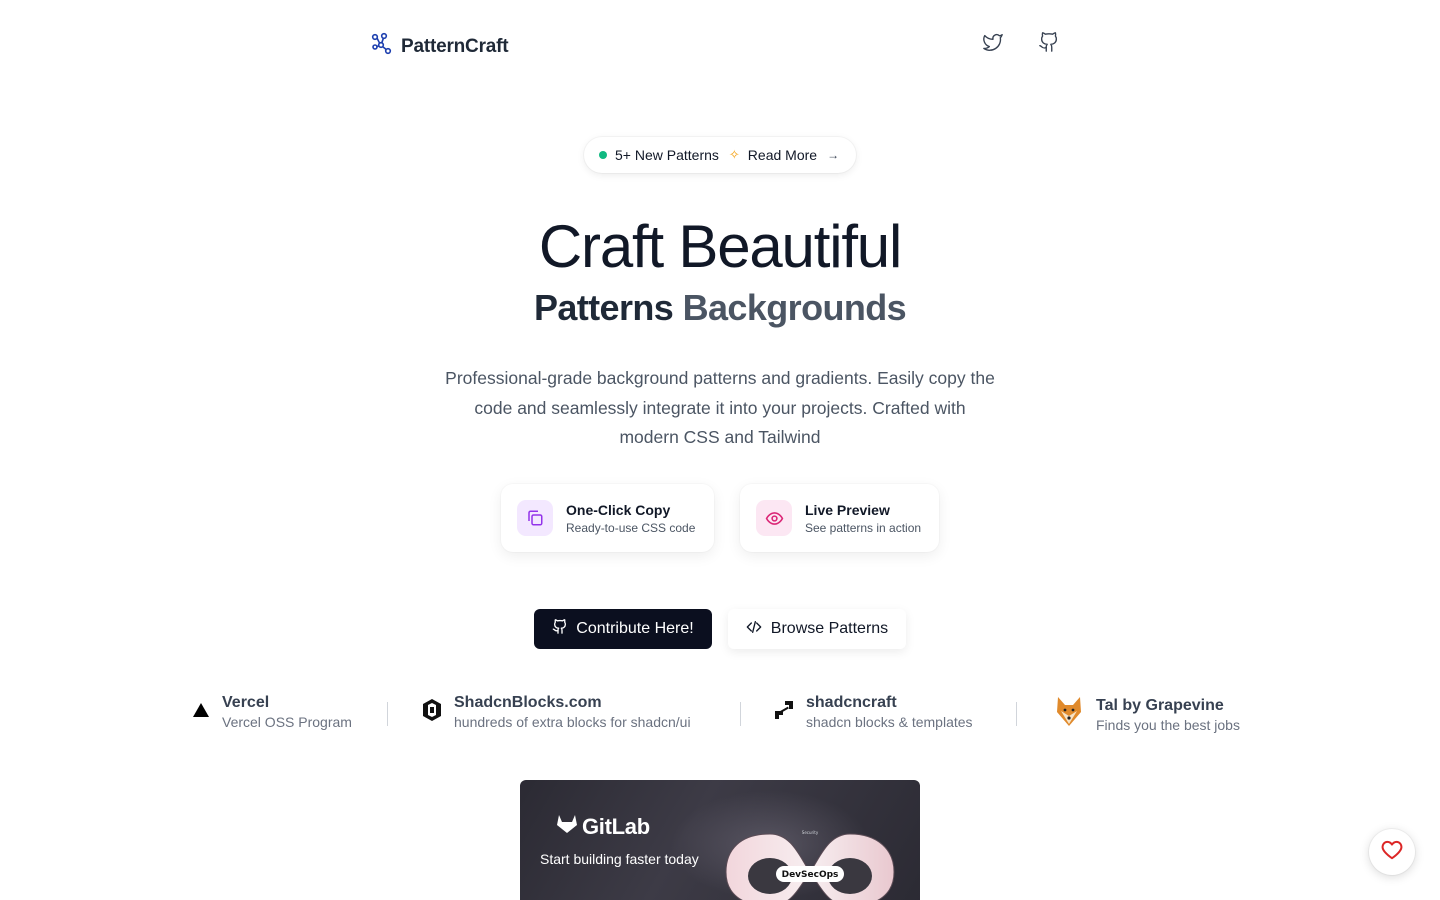 This screenshot has width=1440, height=900. I want to click on feature-card-preview: Live Preview See patterns in action, so click(839, 518).